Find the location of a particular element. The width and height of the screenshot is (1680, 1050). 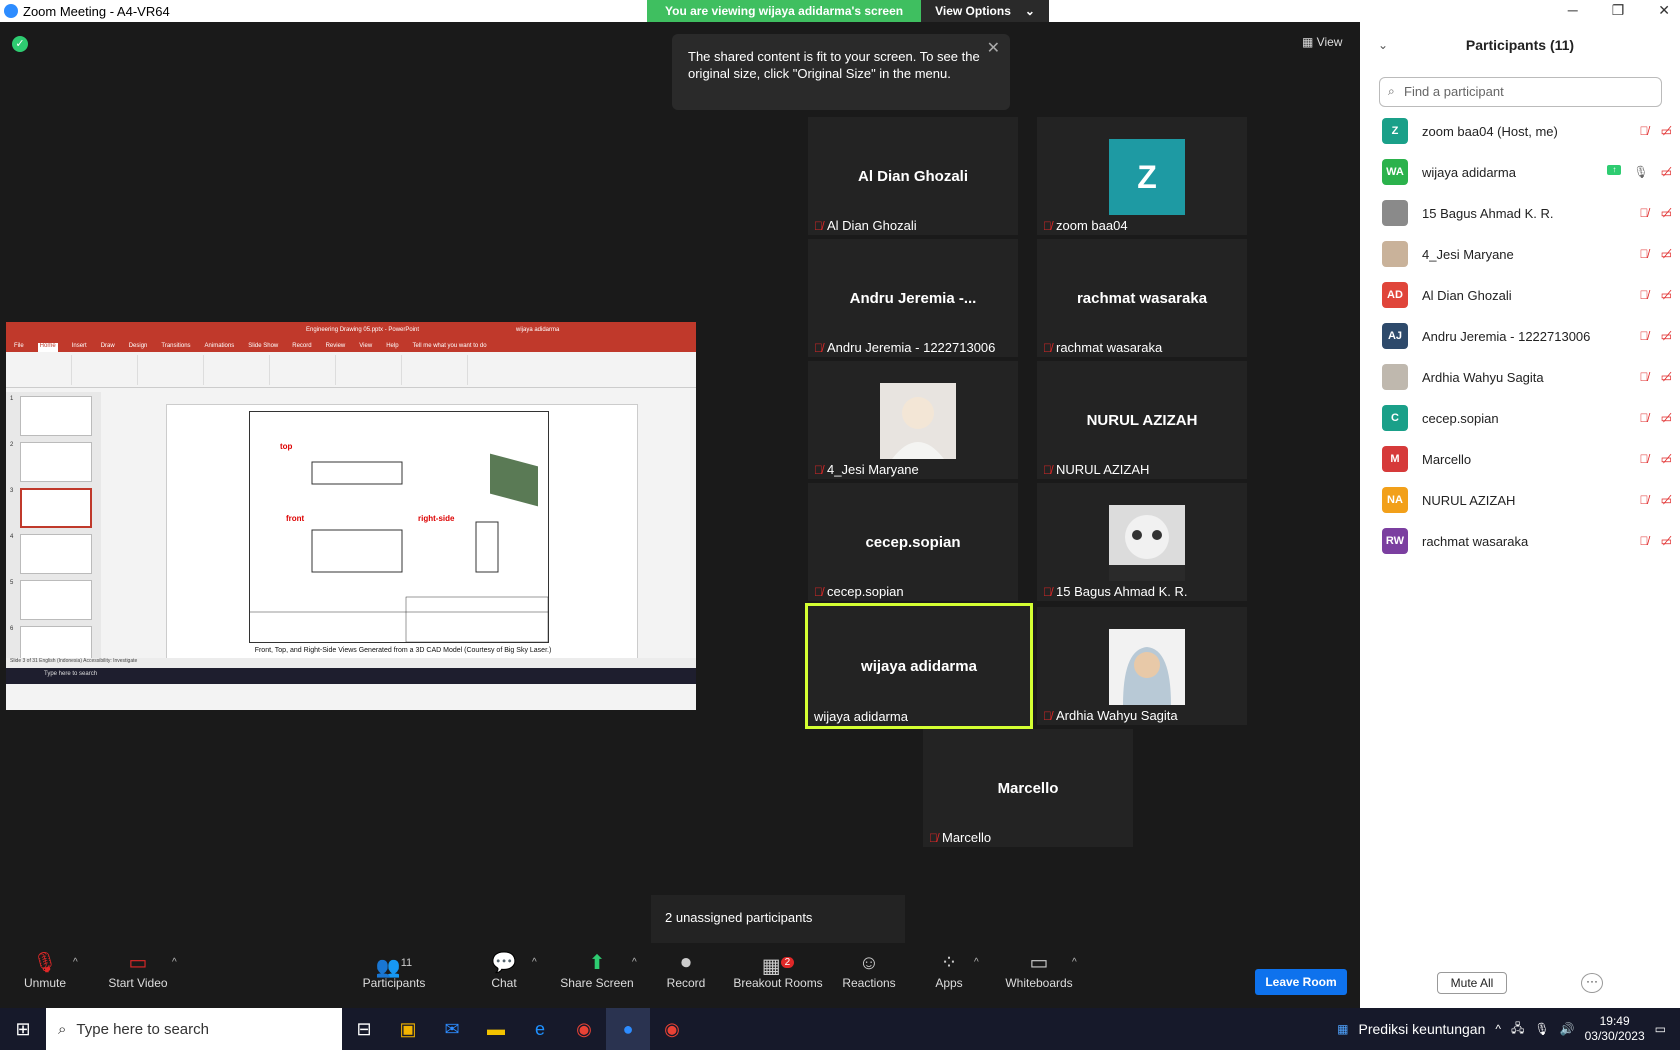

network-icon: 🖧 is located at coordinates (1517, 1029).